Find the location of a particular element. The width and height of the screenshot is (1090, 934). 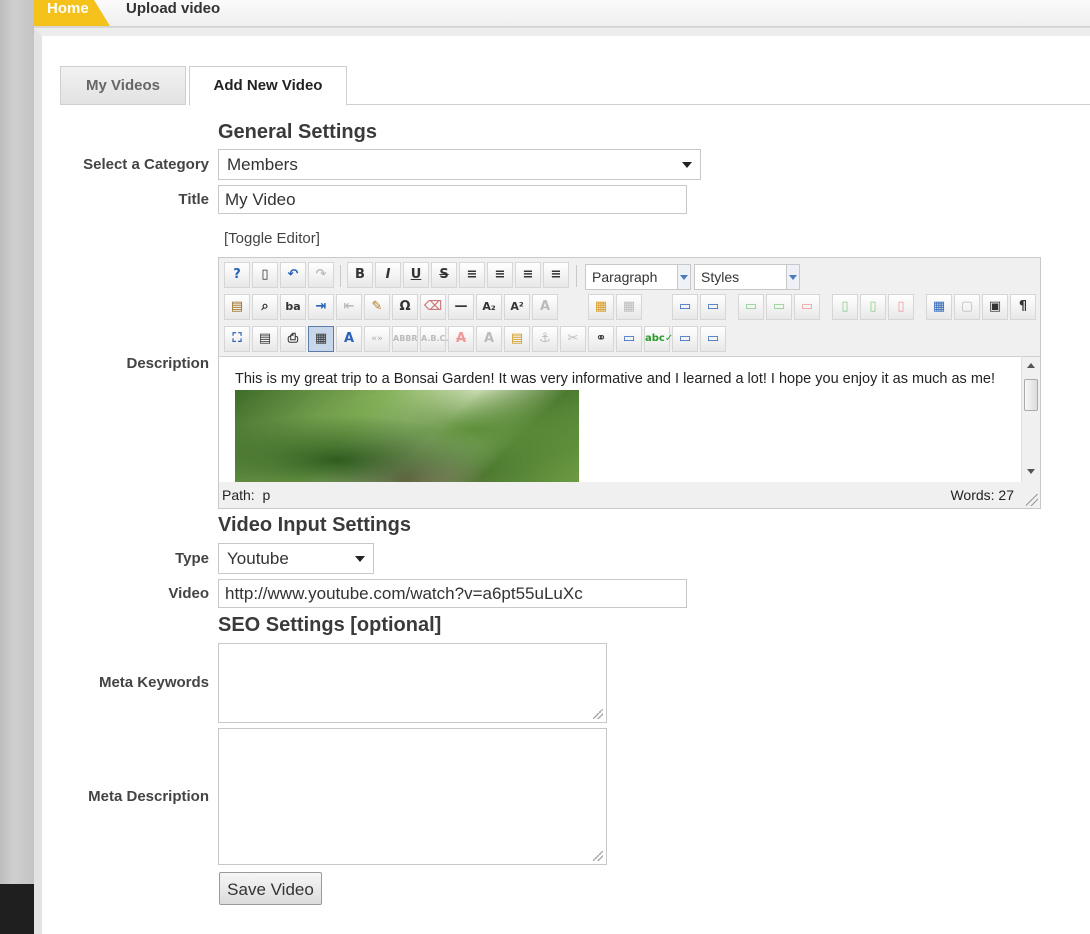

breadcrumb-home: Home is located at coordinates (72, 13).